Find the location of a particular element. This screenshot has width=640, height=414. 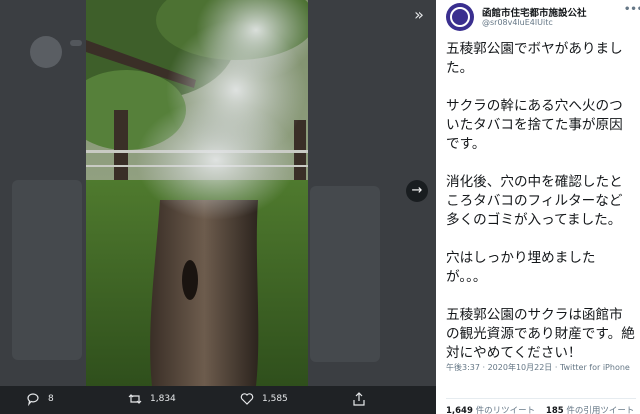

expand-icon: » is located at coordinates (419, 15).